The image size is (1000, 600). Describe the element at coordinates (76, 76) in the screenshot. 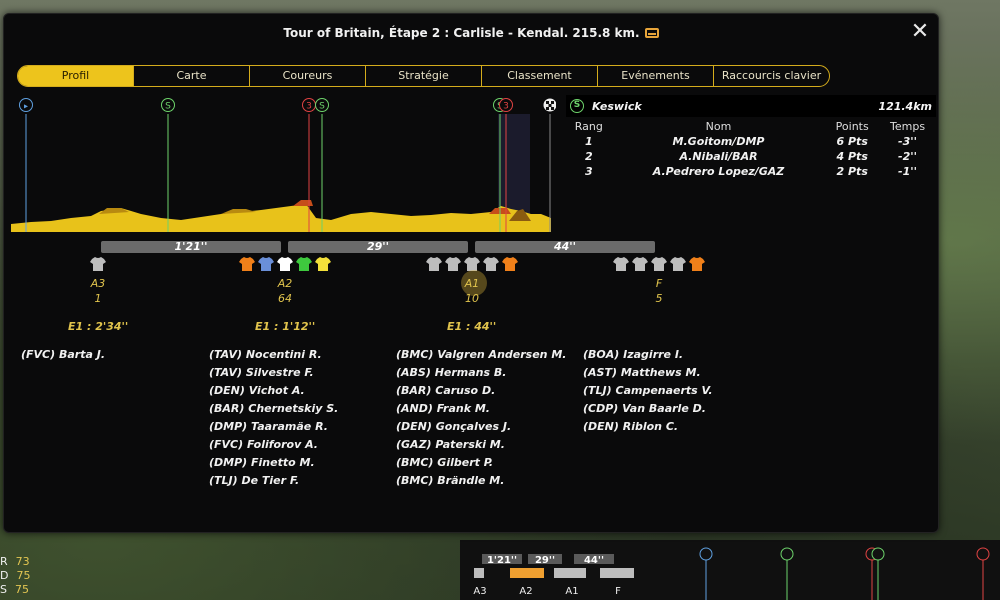

I see `tab-profil: Profil` at that location.